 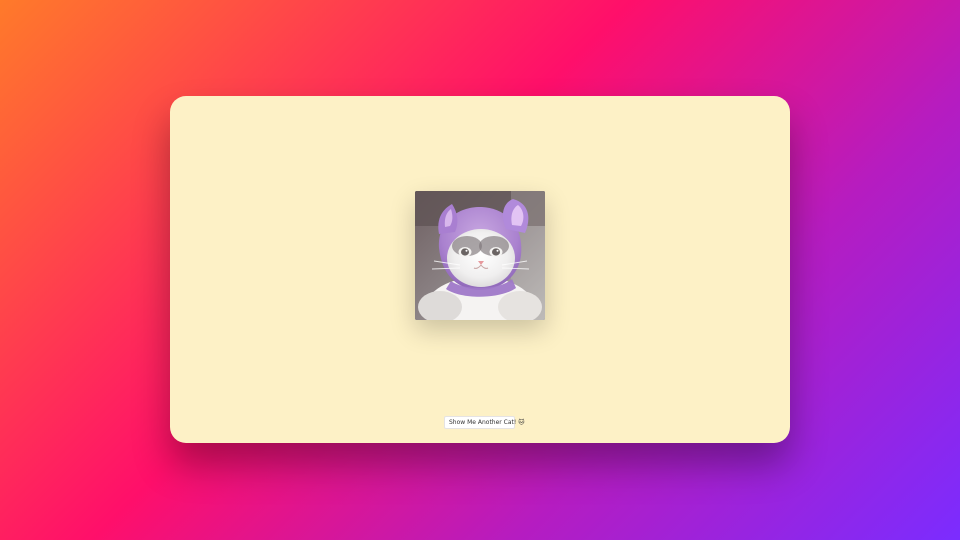 I want to click on cat-image, so click(x=480, y=255).